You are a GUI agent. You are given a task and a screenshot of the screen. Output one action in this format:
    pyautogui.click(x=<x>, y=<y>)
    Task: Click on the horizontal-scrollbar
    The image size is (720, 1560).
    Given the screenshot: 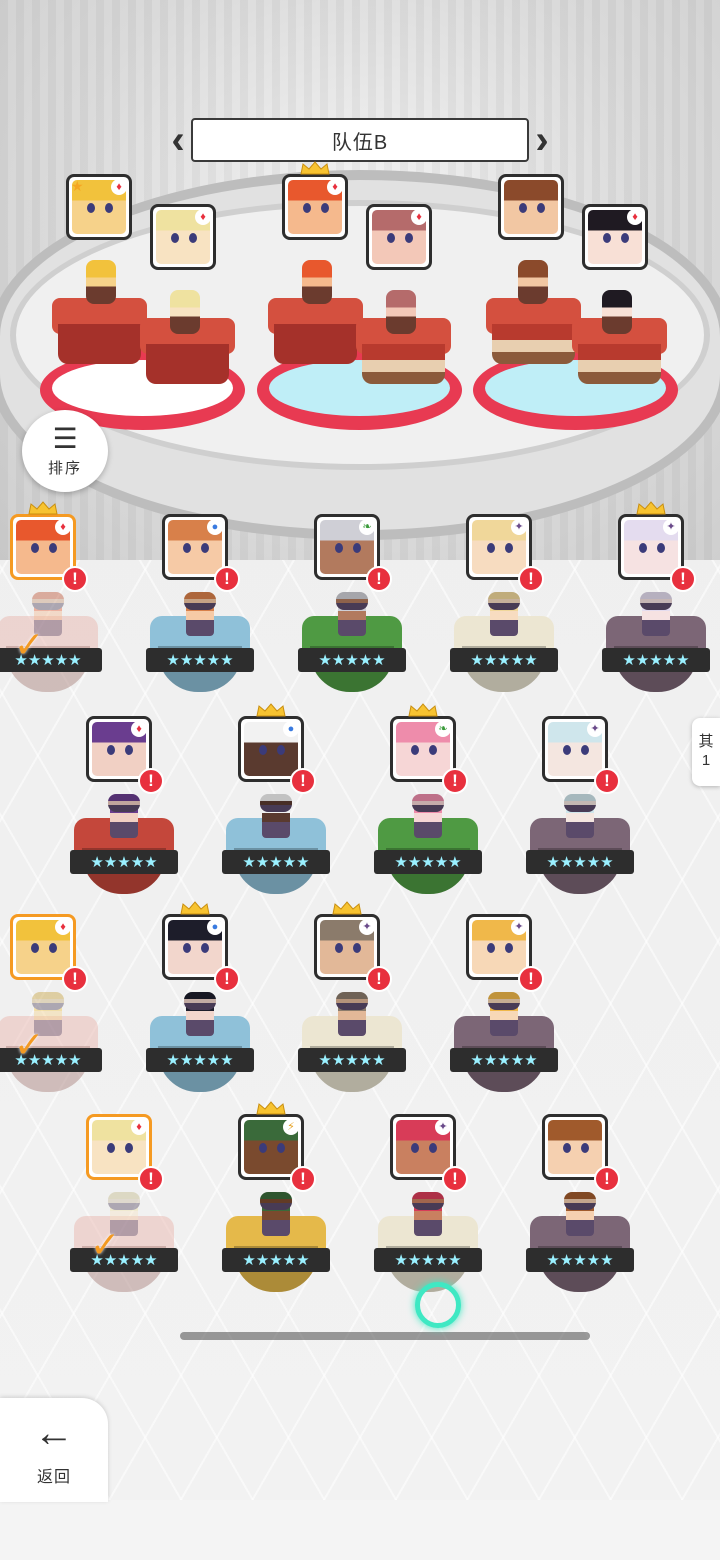 What is the action you would take?
    pyautogui.click(x=385, y=1336)
    